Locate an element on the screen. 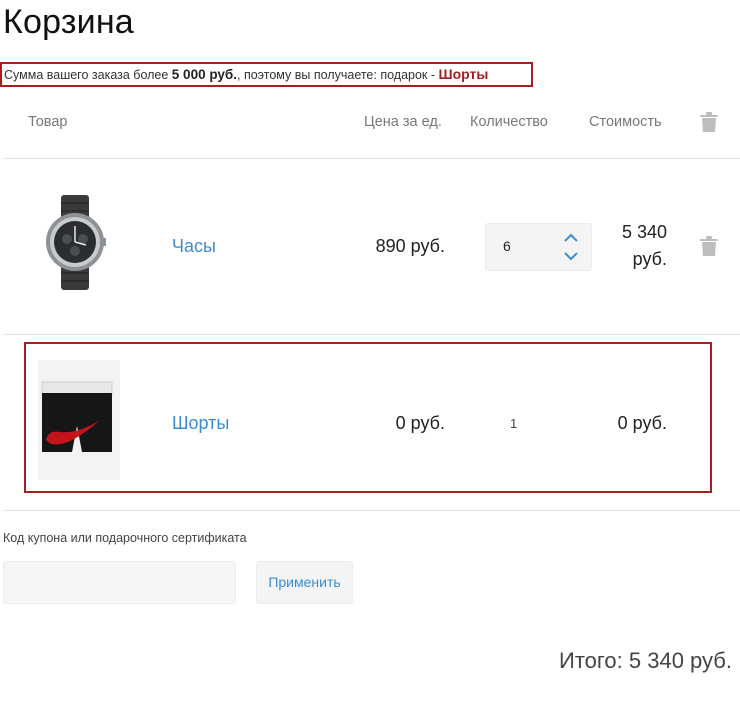  product-name-link: Часы is located at coordinates (194, 246).